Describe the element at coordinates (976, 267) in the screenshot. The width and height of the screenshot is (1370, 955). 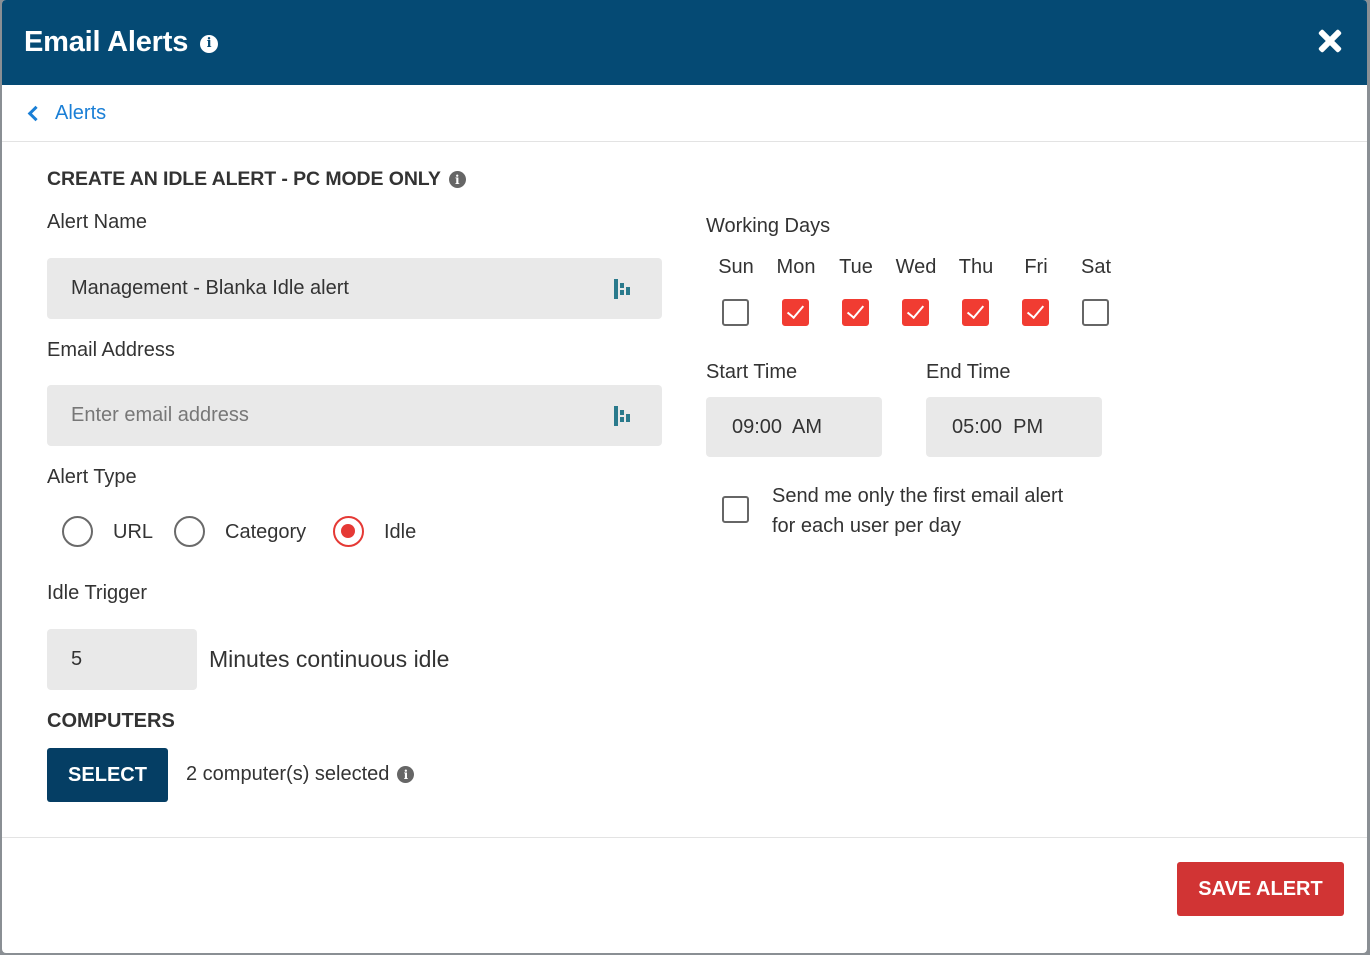
I see `day-label-thu: Thu` at that location.